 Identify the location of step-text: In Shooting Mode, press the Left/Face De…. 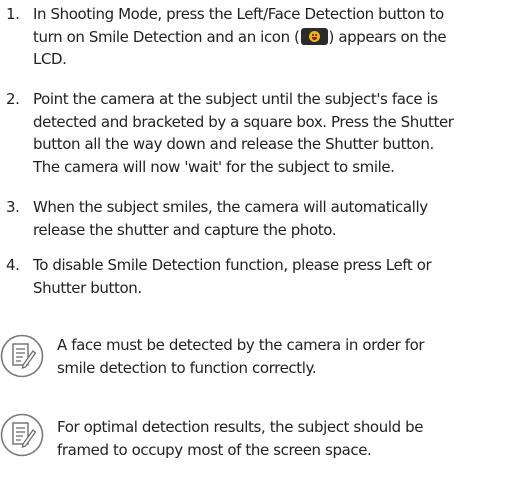
(275, 37).